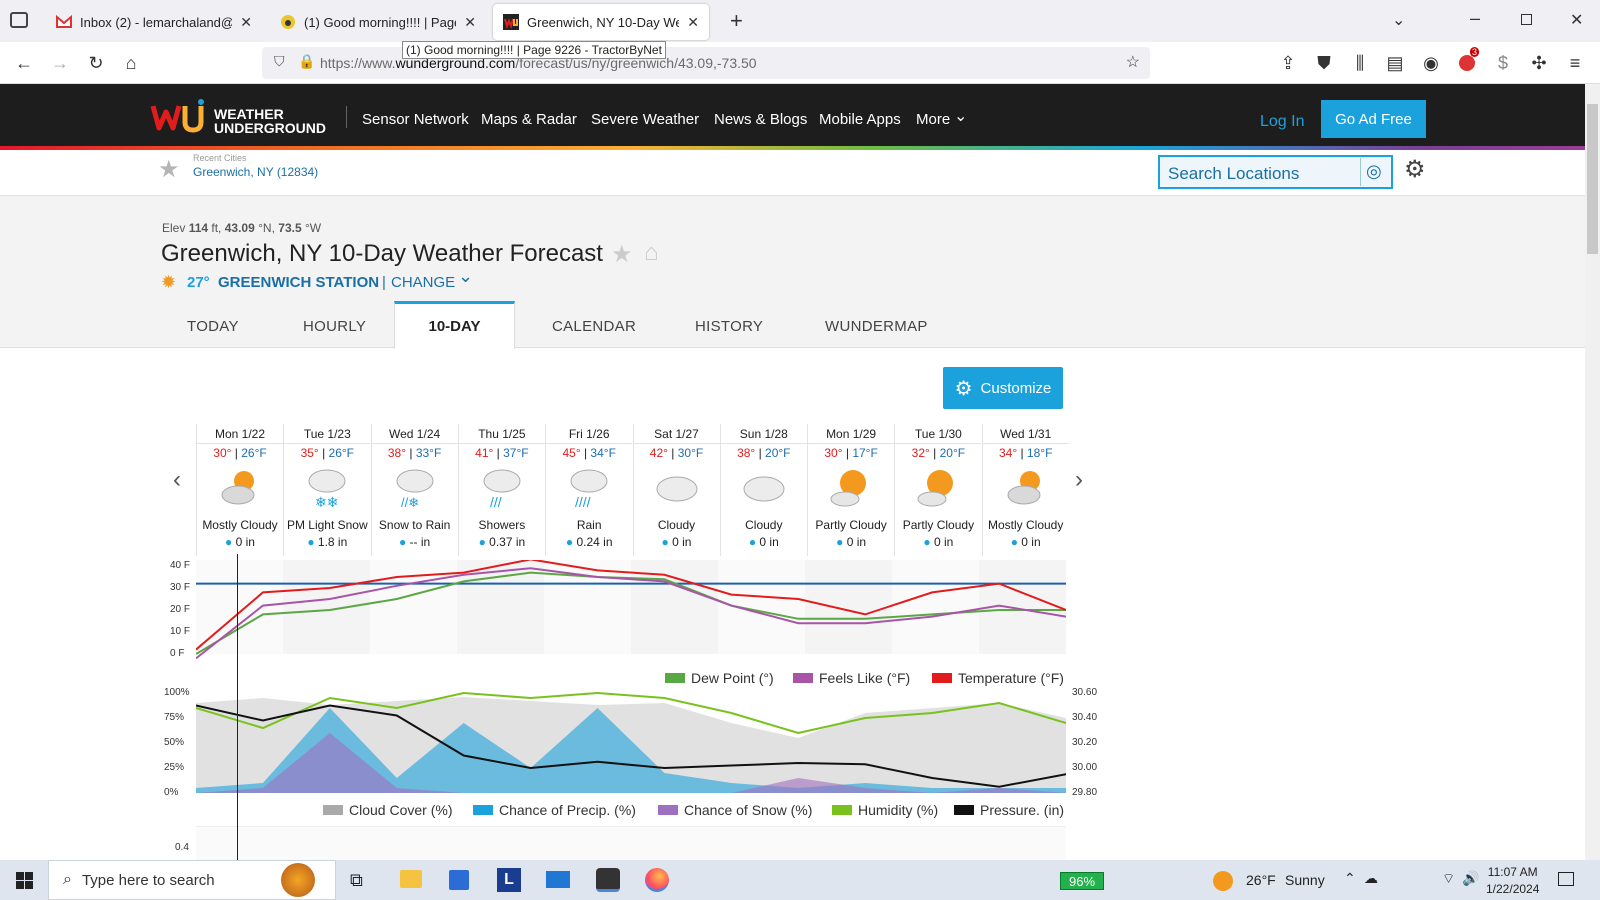 The width and height of the screenshot is (1600, 900). What do you see at coordinates (1360, 63) in the screenshot?
I see `library-icon: ⫼` at bounding box center [1360, 63].